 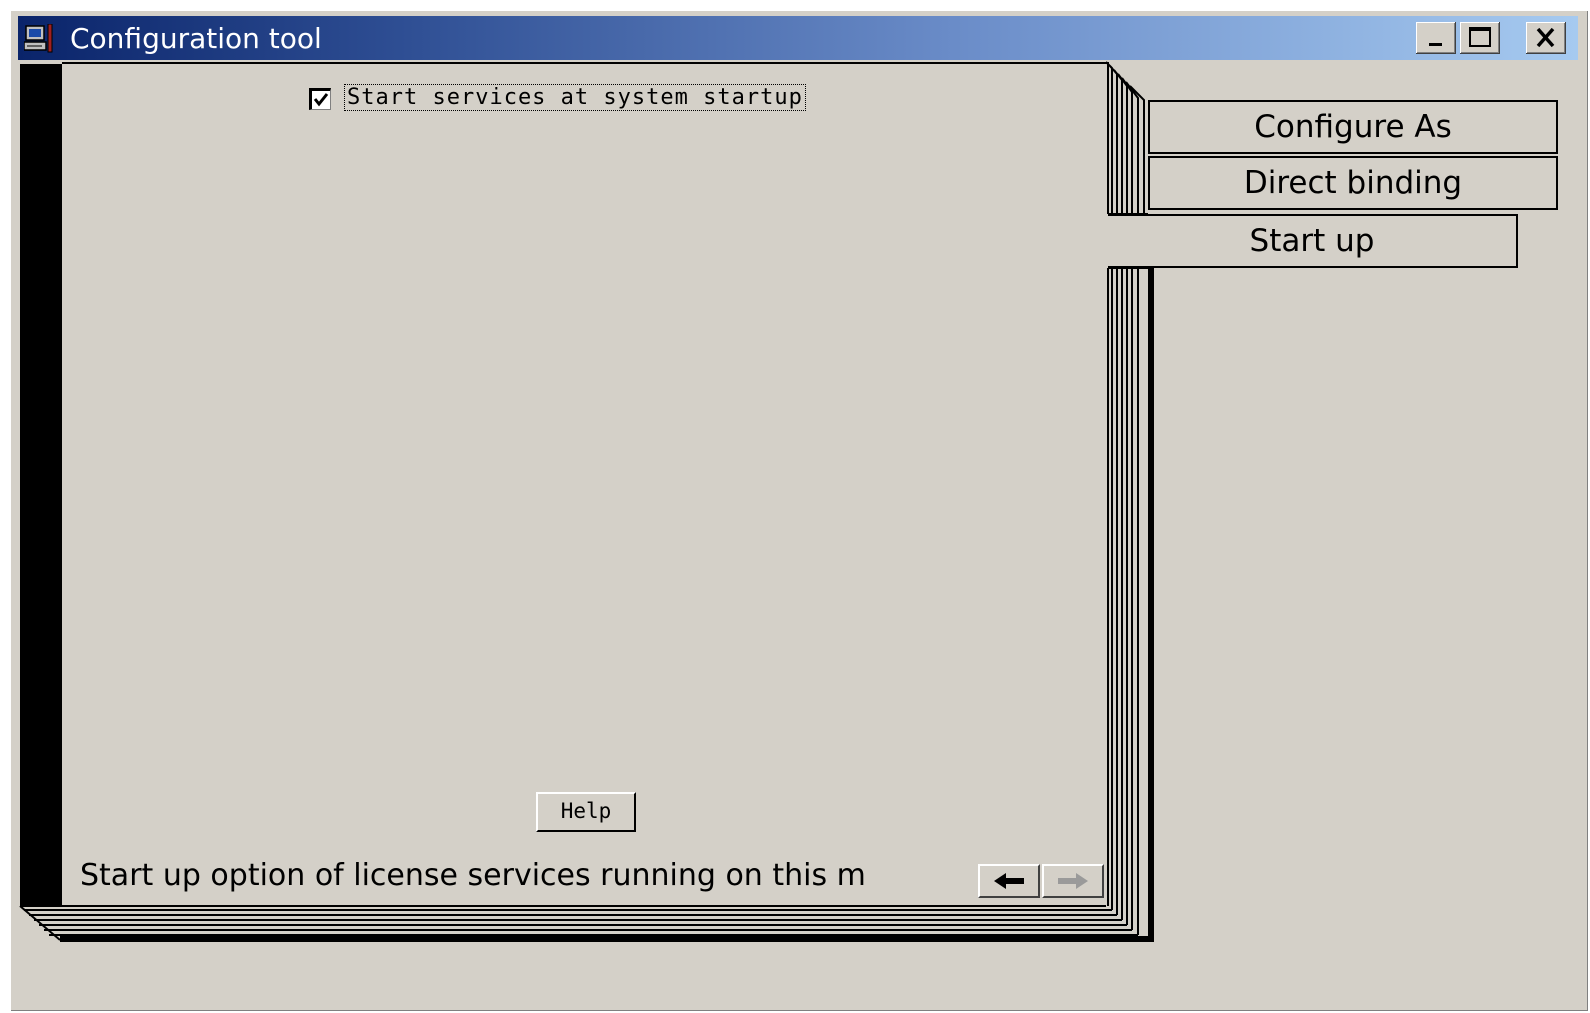 I want to click on previous-button, so click(x=1009, y=881).